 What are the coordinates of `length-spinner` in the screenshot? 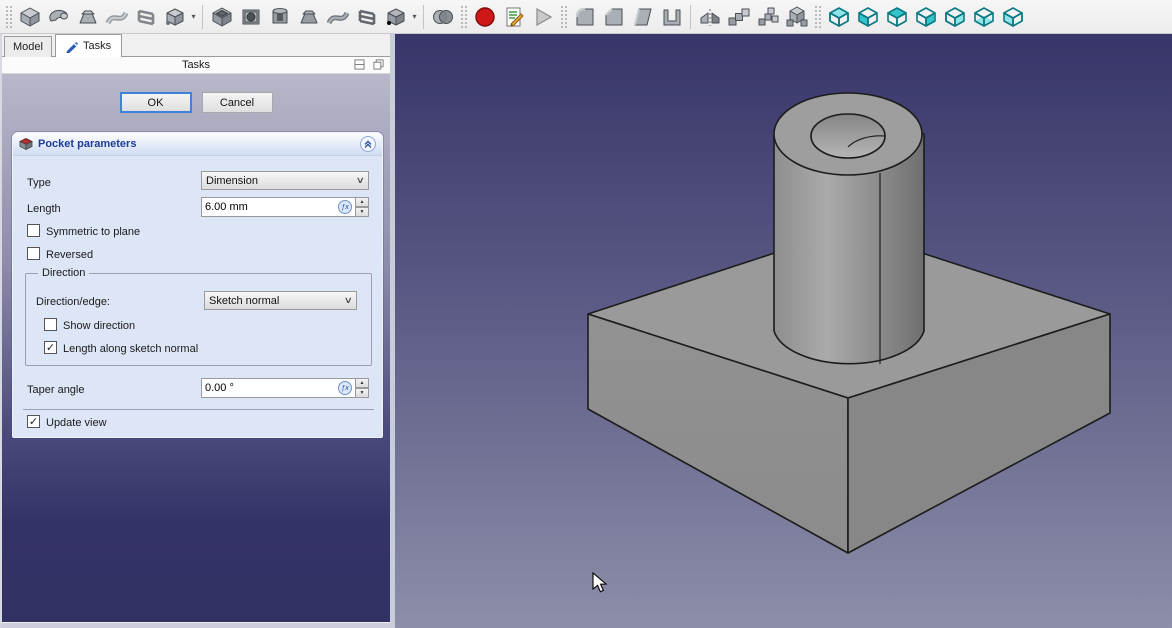 It's located at (362, 207).